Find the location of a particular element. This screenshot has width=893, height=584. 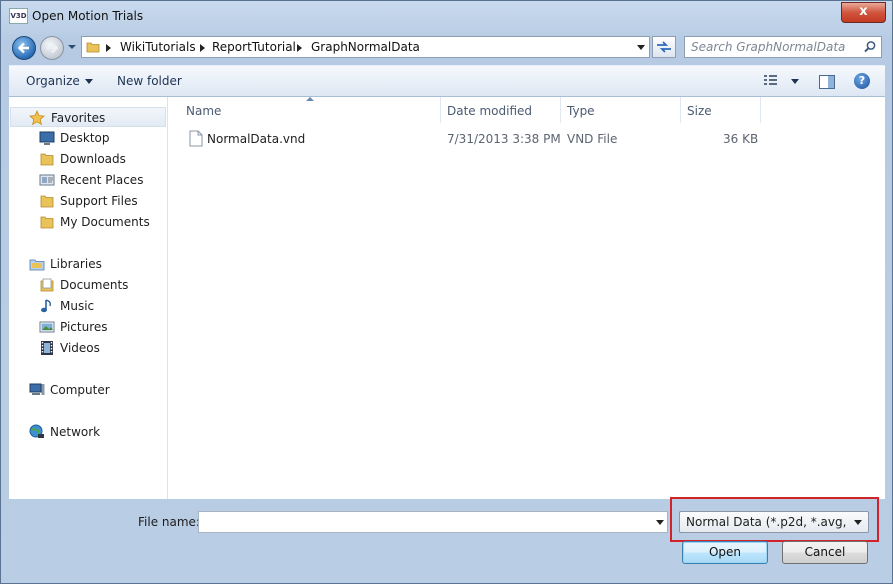

sidebar-item-desktop: Desktop is located at coordinates (87, 138).